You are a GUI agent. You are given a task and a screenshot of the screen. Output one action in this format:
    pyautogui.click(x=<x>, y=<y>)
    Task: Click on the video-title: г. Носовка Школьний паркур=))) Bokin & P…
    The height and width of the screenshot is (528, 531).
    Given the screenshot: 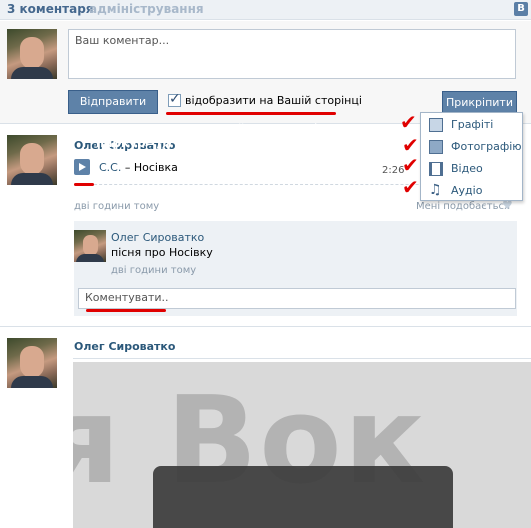 What is the action you would take?
    pyautogui.click(x=186, y=136)
    